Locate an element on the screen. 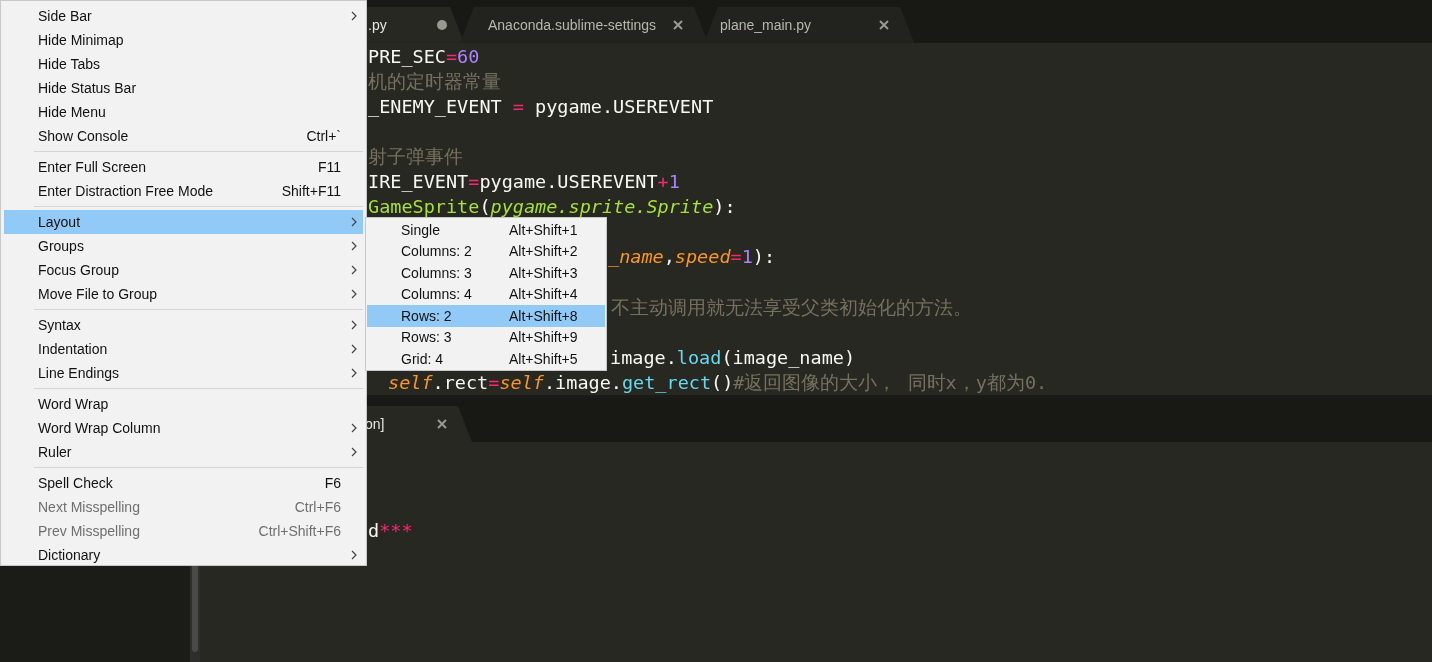 This screenshot has width=1432, height=662. menu-item: Layout is located at coordinates (183, 222).